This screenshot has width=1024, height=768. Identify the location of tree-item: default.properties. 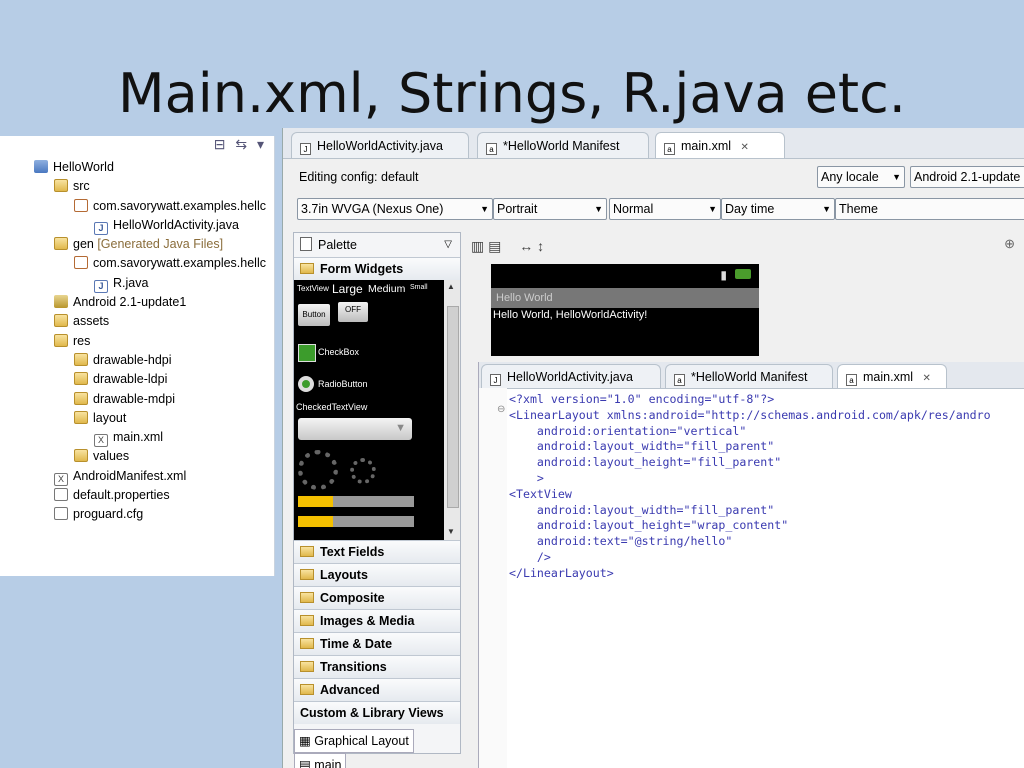
(137, 495).